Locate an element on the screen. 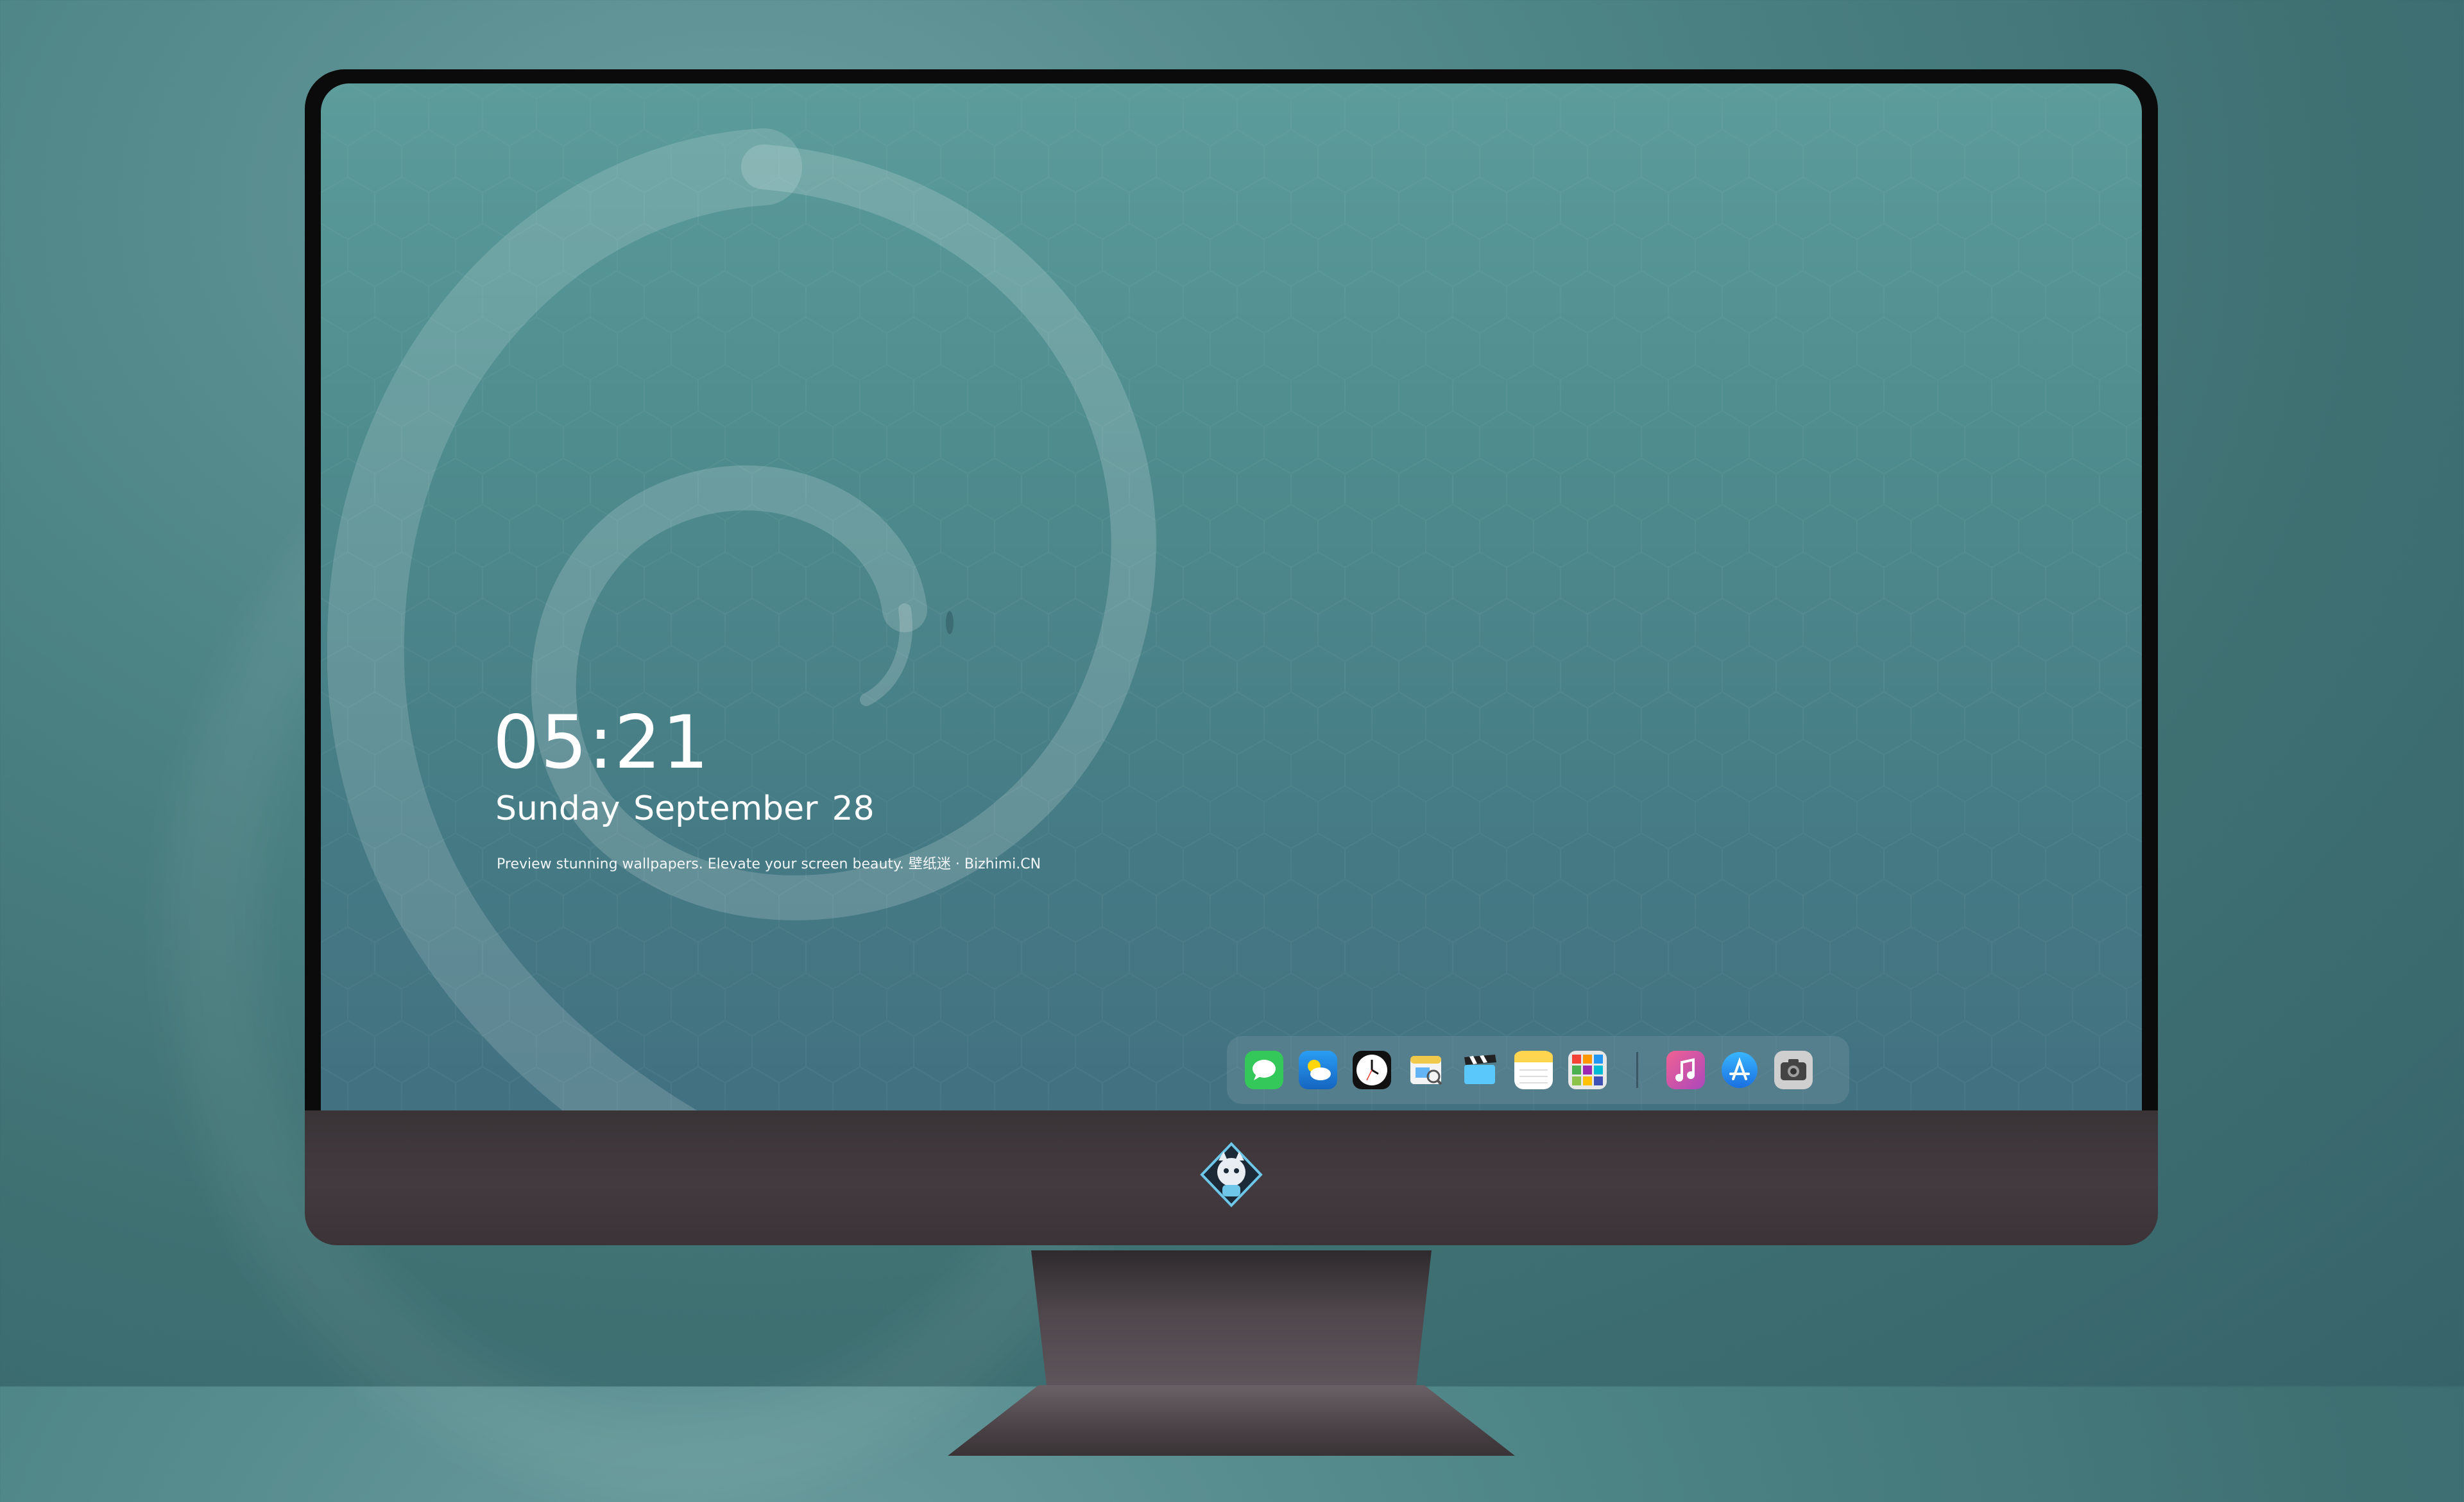 The image size is (2464, 1502). app-dock is located at coordinates (1538, 1070).